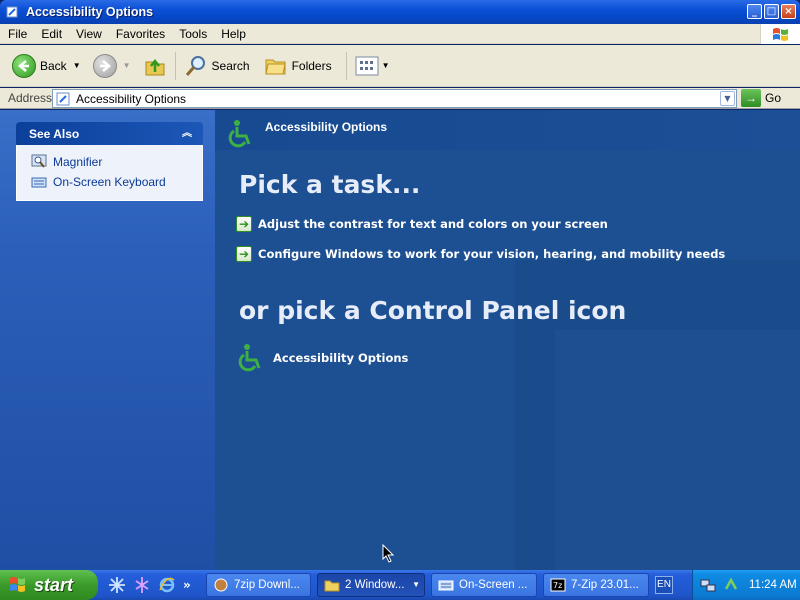 This screenshot has width=800, height=600. Describe the element at coordinates (233, 34) in the screenshot. I see `menu-help: Help` at that location.